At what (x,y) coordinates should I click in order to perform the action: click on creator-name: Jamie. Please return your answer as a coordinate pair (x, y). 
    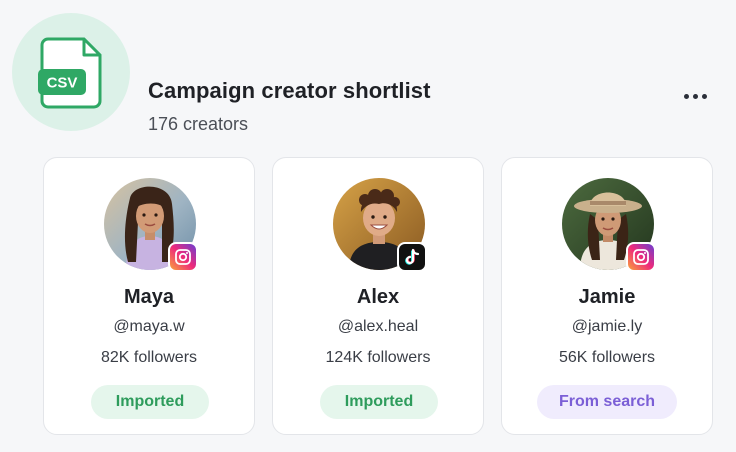
    Looking at the image, I should click on (607, 297).